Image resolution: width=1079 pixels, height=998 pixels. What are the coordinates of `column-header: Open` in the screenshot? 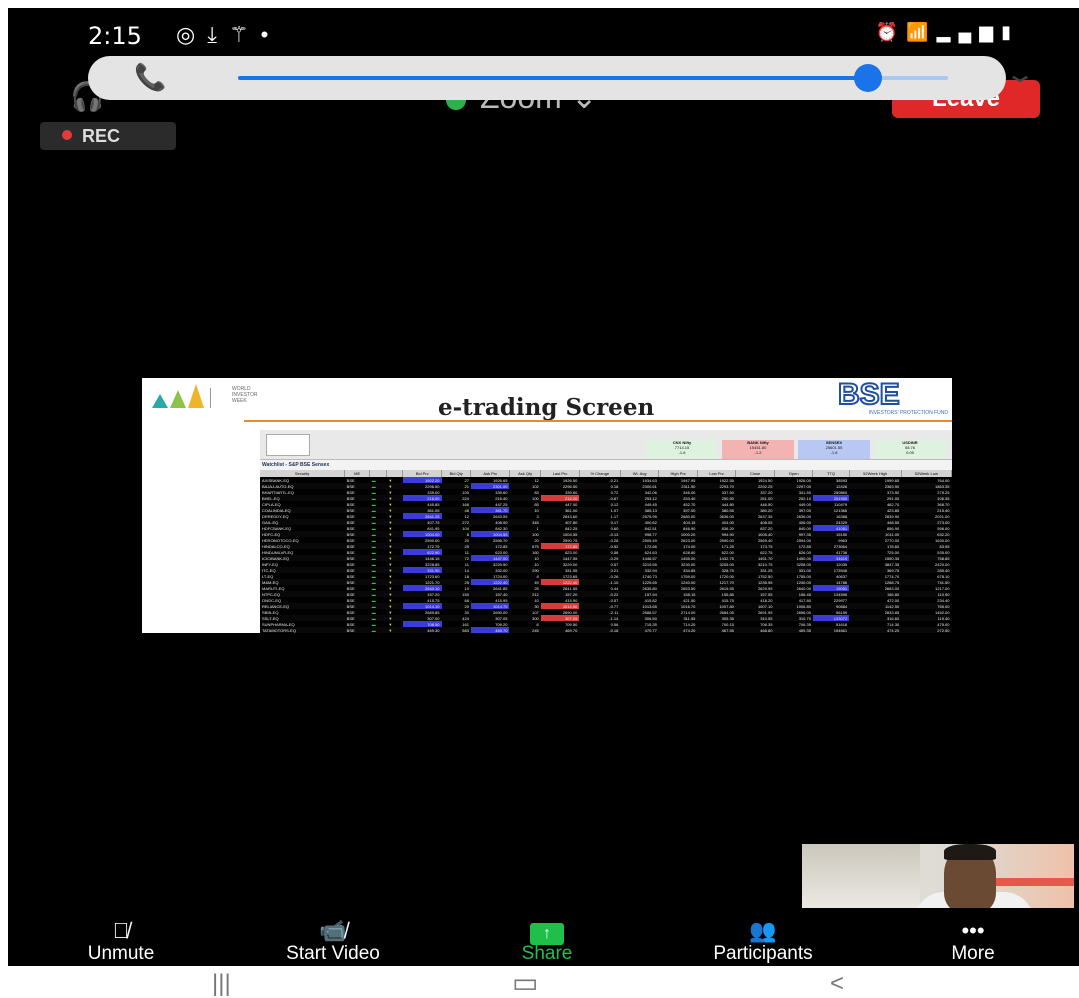 It's located at (794, 473).